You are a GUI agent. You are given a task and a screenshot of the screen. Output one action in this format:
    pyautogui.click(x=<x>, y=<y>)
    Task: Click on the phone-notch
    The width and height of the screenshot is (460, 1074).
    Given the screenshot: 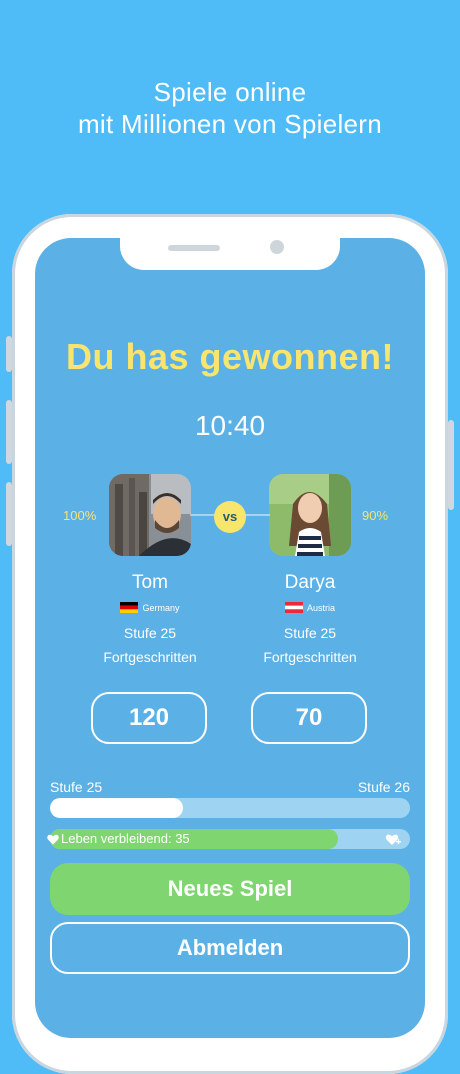 What is the action you would take?
    pyautogui.click(x=230, y=254)
    